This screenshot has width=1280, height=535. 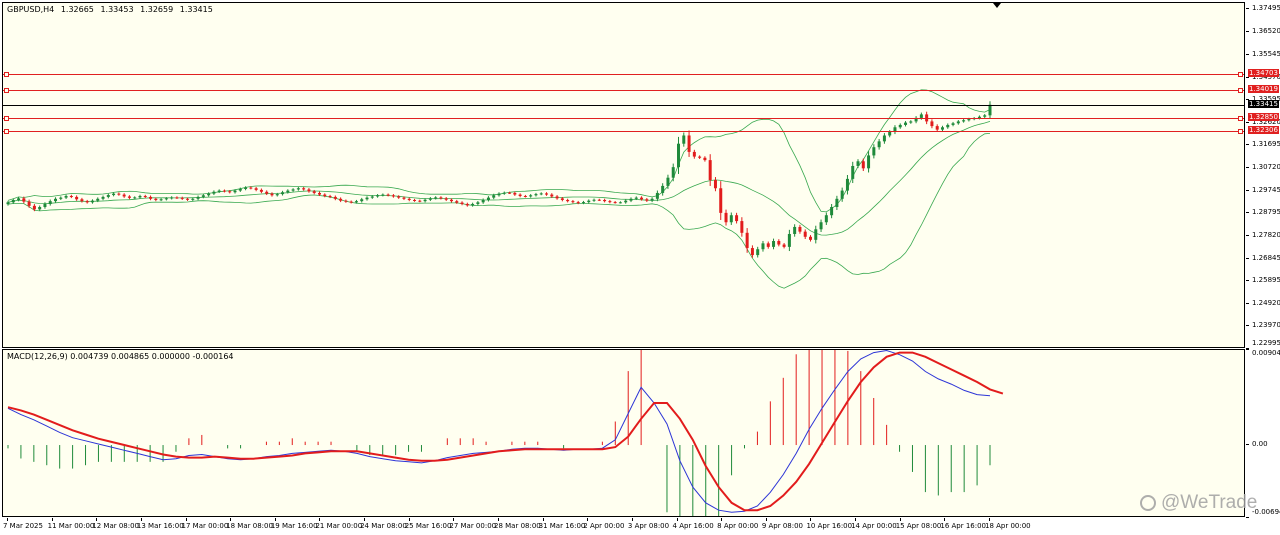 What do you see at coordinates (249, 526) in the screenshot?
I see `time-tick-label: 18 Mar 08:00` at bounding box center [249, 526].